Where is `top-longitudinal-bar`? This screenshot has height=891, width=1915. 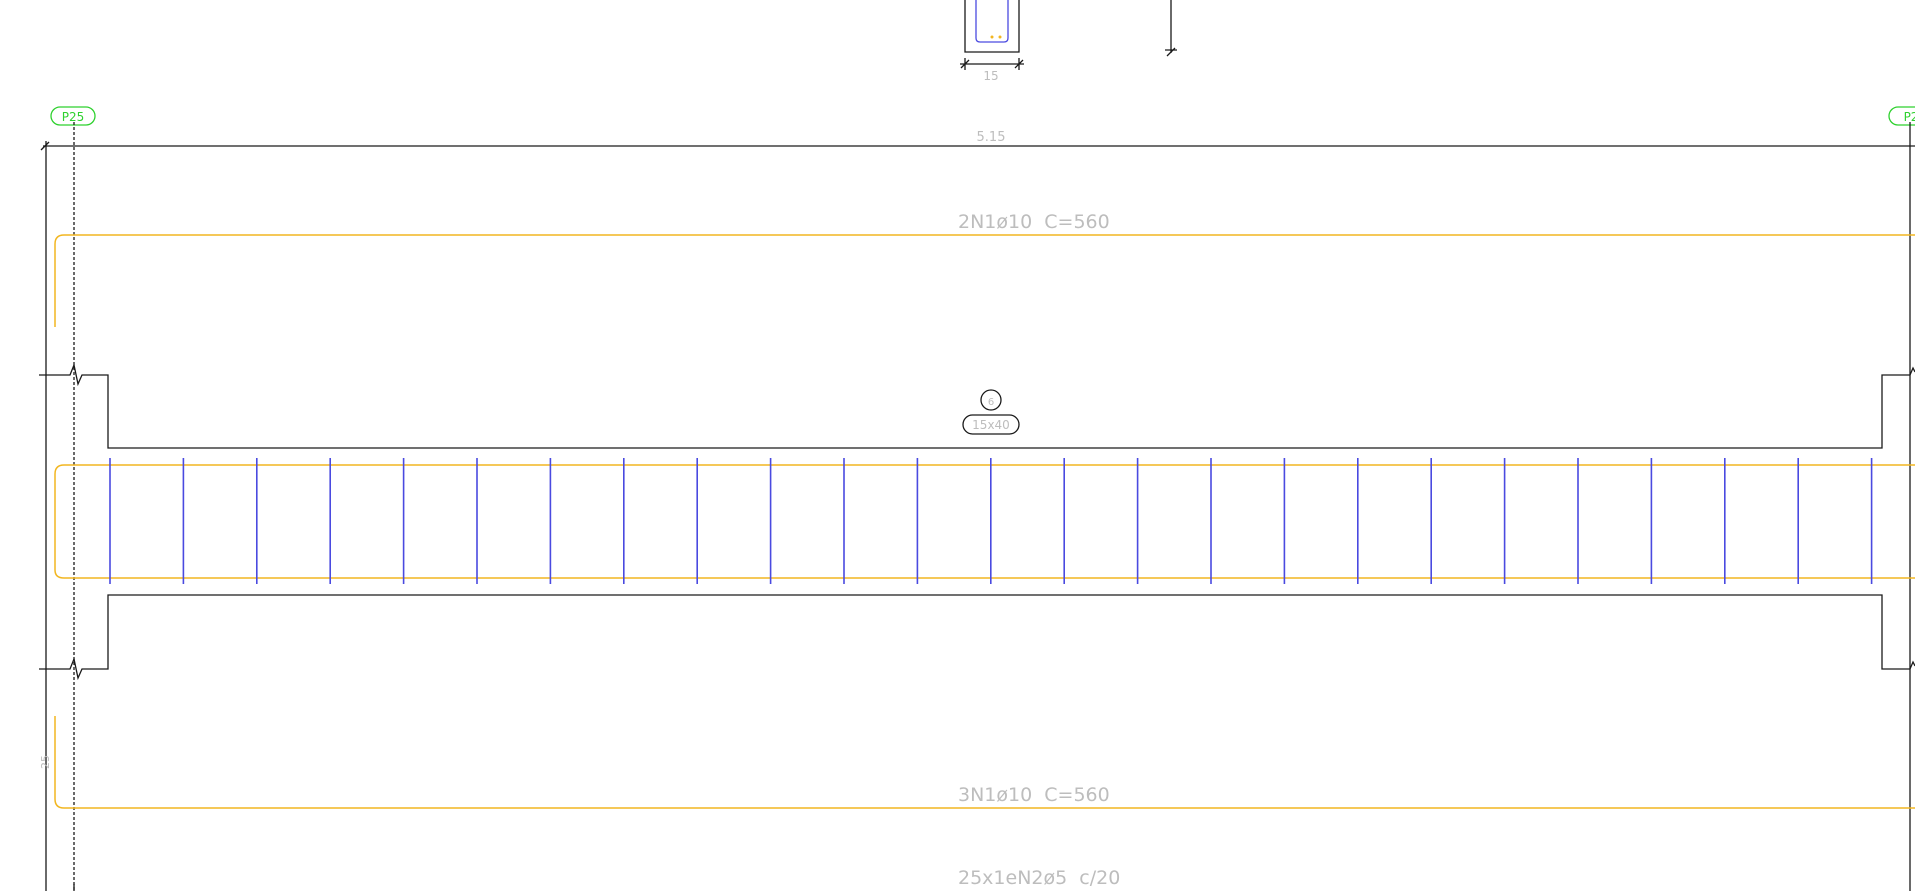 top-longitudinal-bar is located at coordinates (984, 280).